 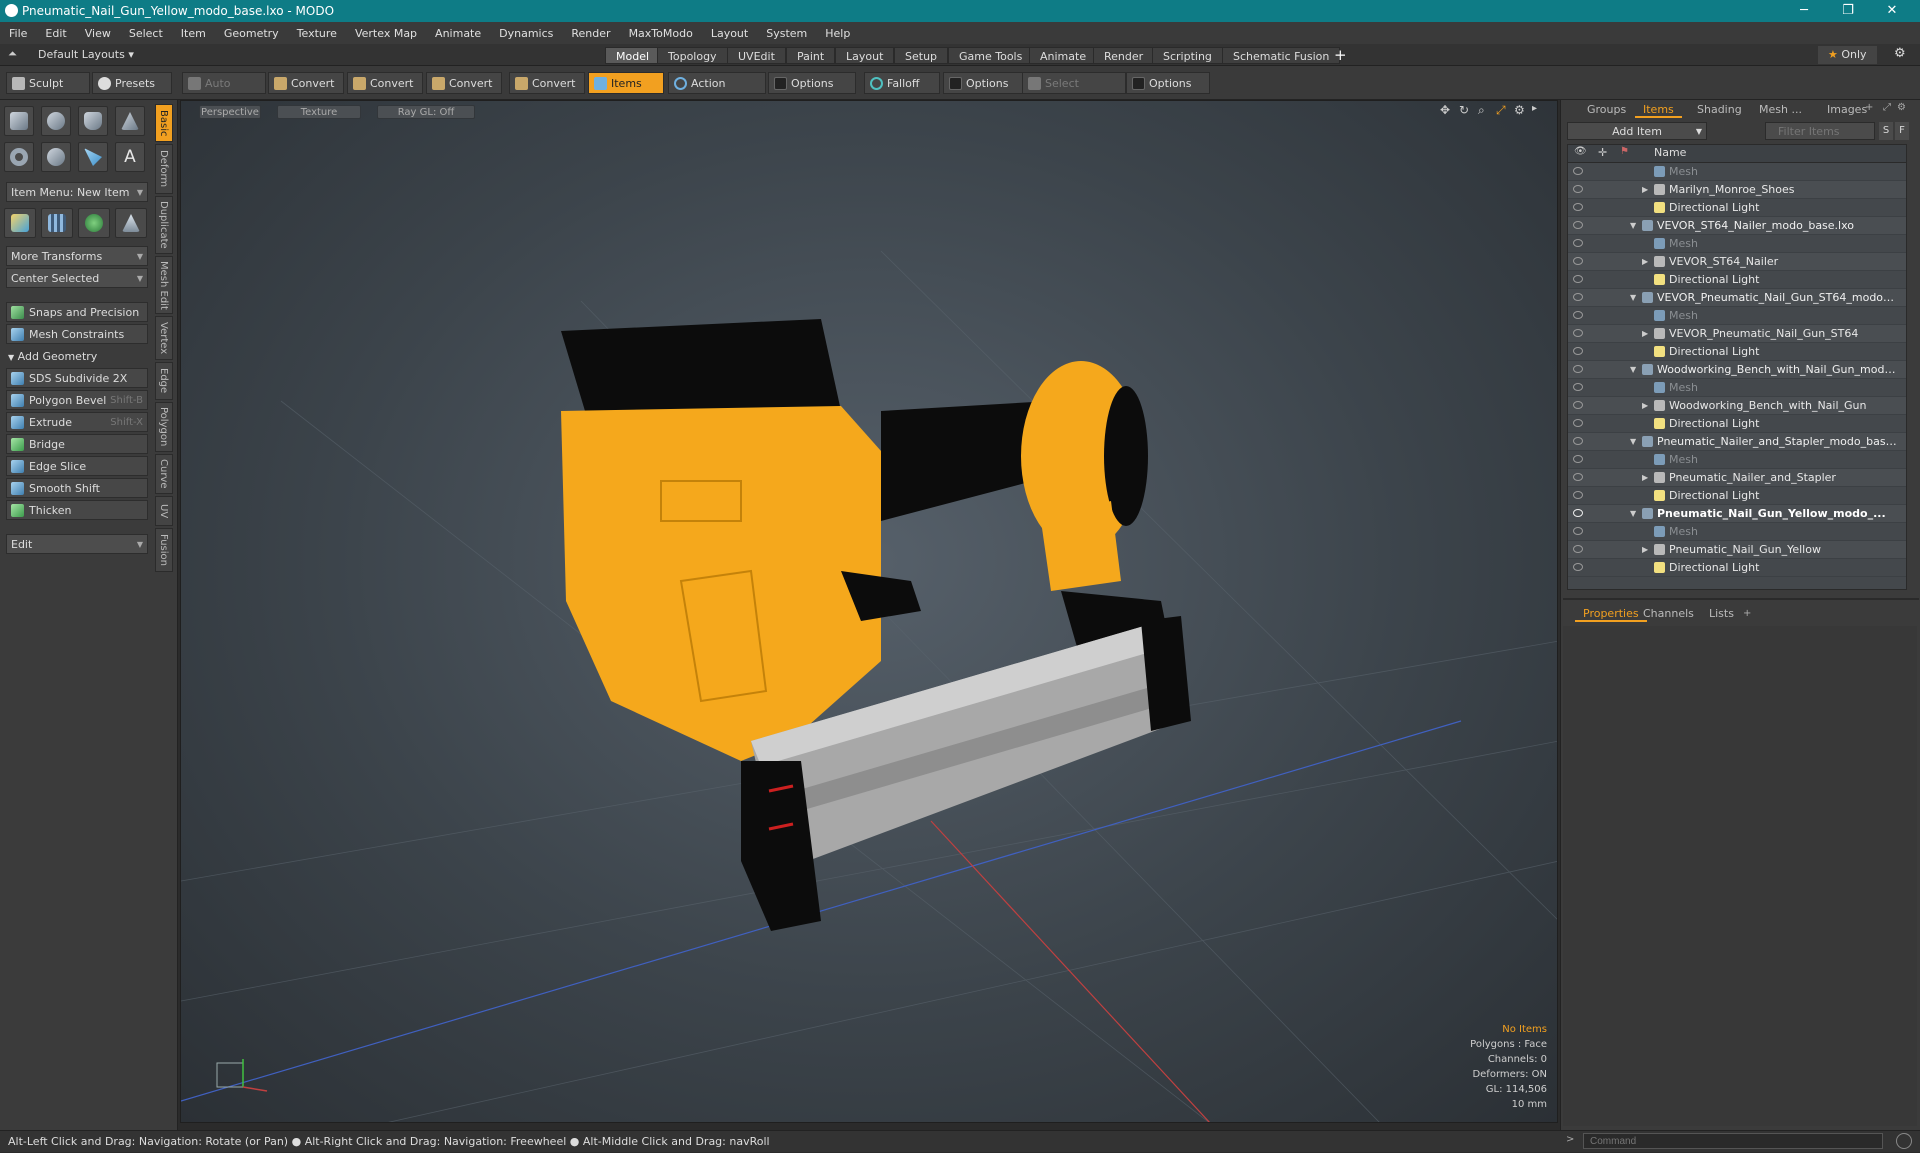 I want to click on menu-layout: Layout, so click(x=729, y=33).